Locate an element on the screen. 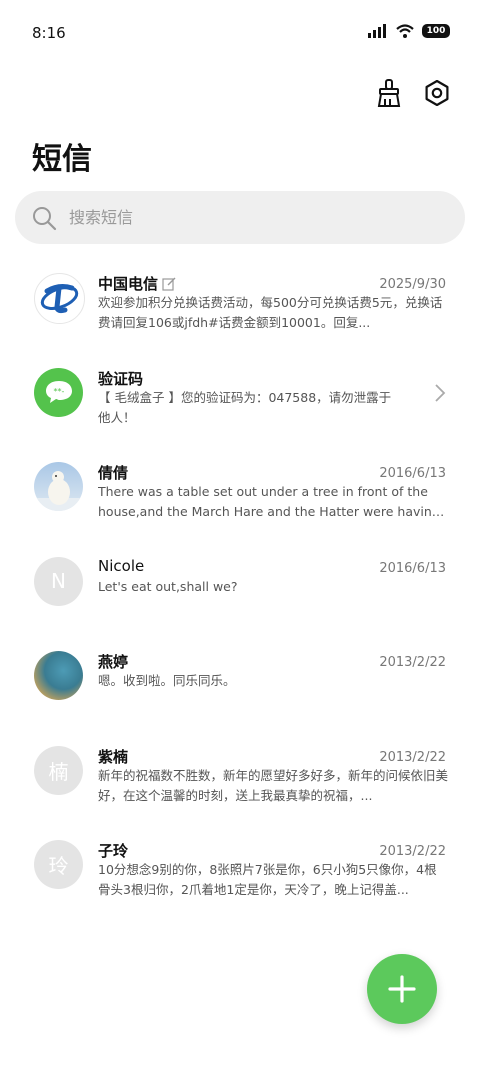 This screenshot has height=1067, width=480. message-preview: 【 毛绒盒子 】您的验证码为：047588，请勿泄露于他人！ is located at coordinates (245, 407).